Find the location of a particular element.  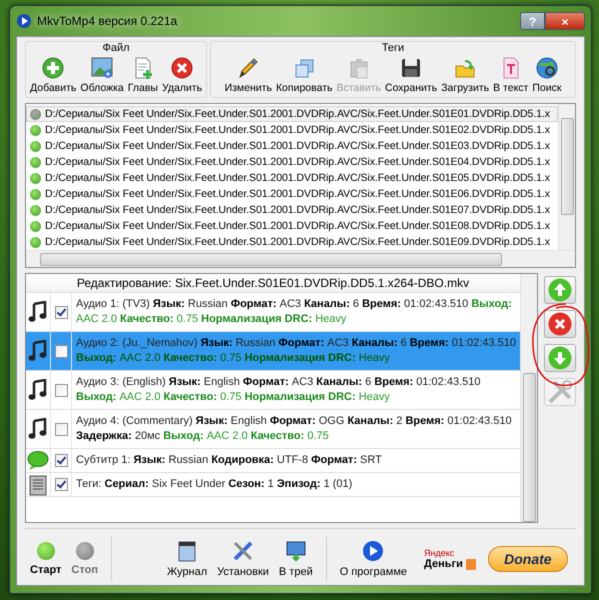

file-row: D:/Сериалы/Six Feet Under/Six.Feet.Under.S01.2001.DVDRip.AVC/Six.Feet.Under.S01E09.DVDRip.DD5.1.x is located at coordinates (292, 242).